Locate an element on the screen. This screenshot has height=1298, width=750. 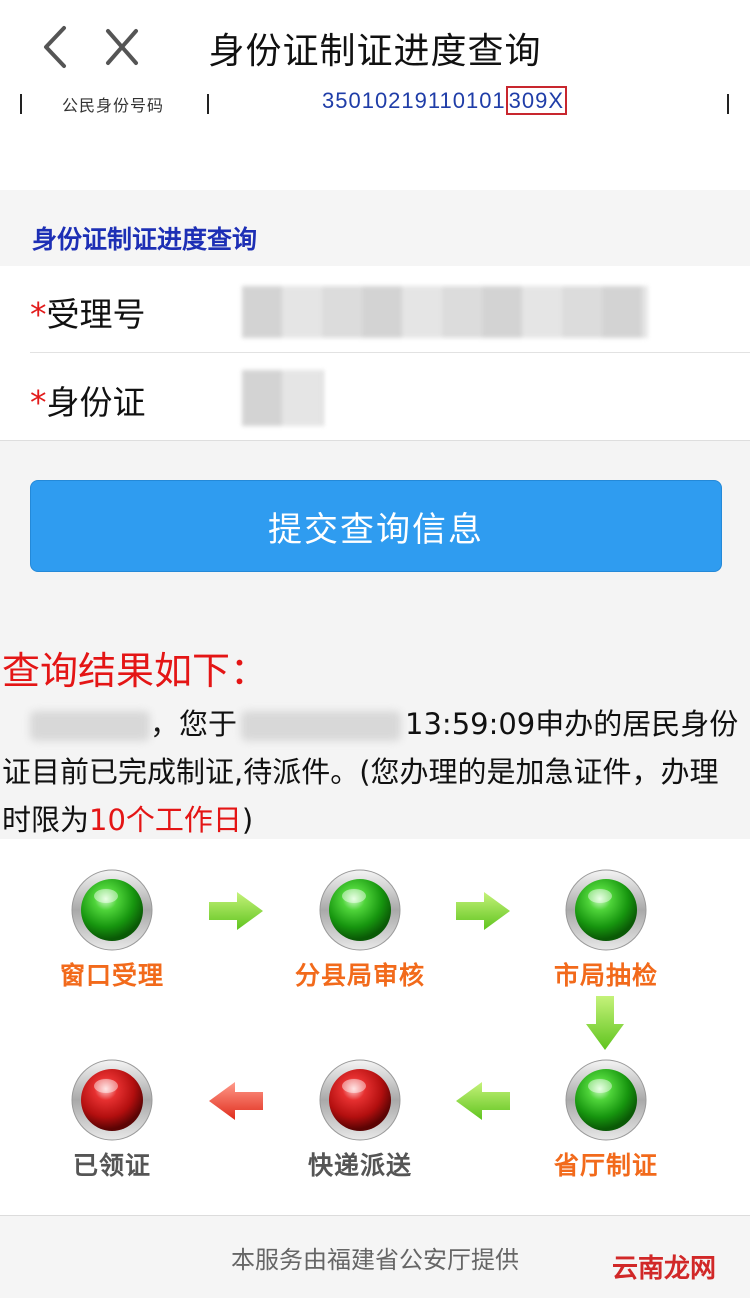
receipt-label-text: 受理号 is located at coordinates (96, 314).